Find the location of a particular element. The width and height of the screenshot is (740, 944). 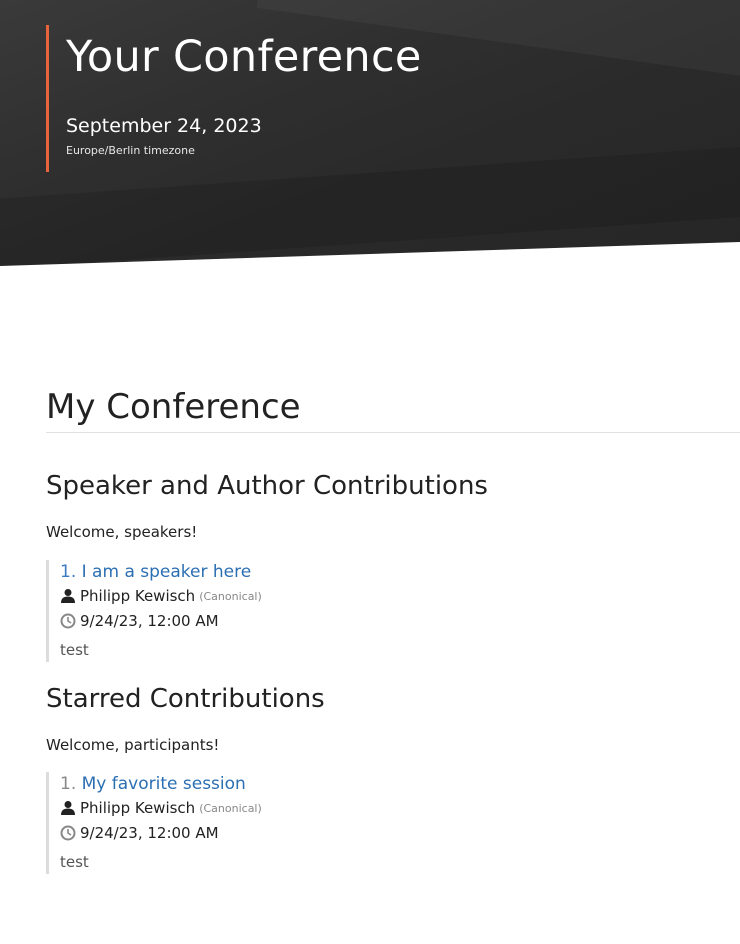

contribution-link: 1. I am a speaker here is located at coordinates (155, 572).